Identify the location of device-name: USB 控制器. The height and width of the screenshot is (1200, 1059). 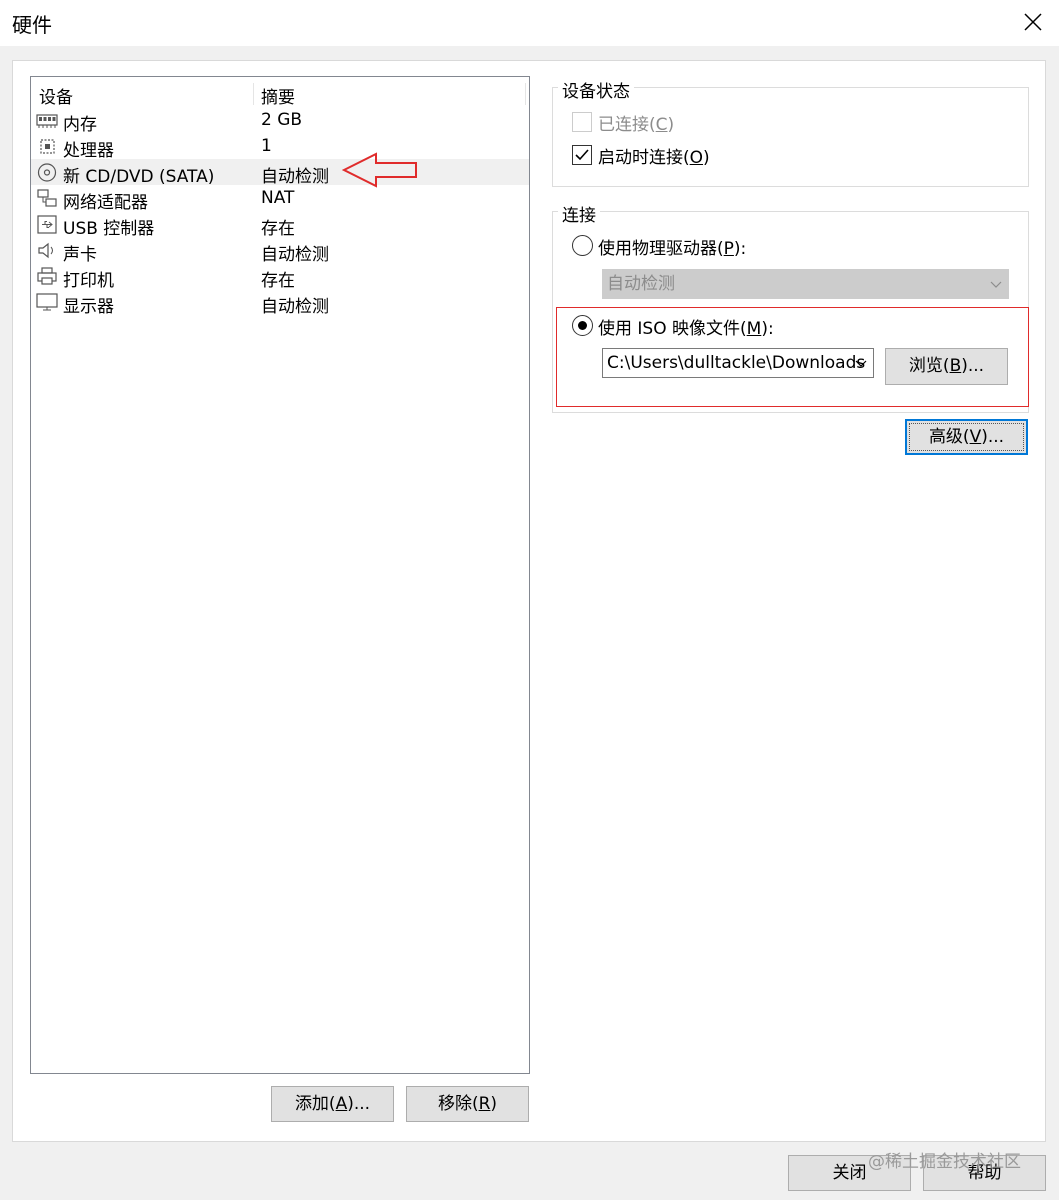
(109, 229).